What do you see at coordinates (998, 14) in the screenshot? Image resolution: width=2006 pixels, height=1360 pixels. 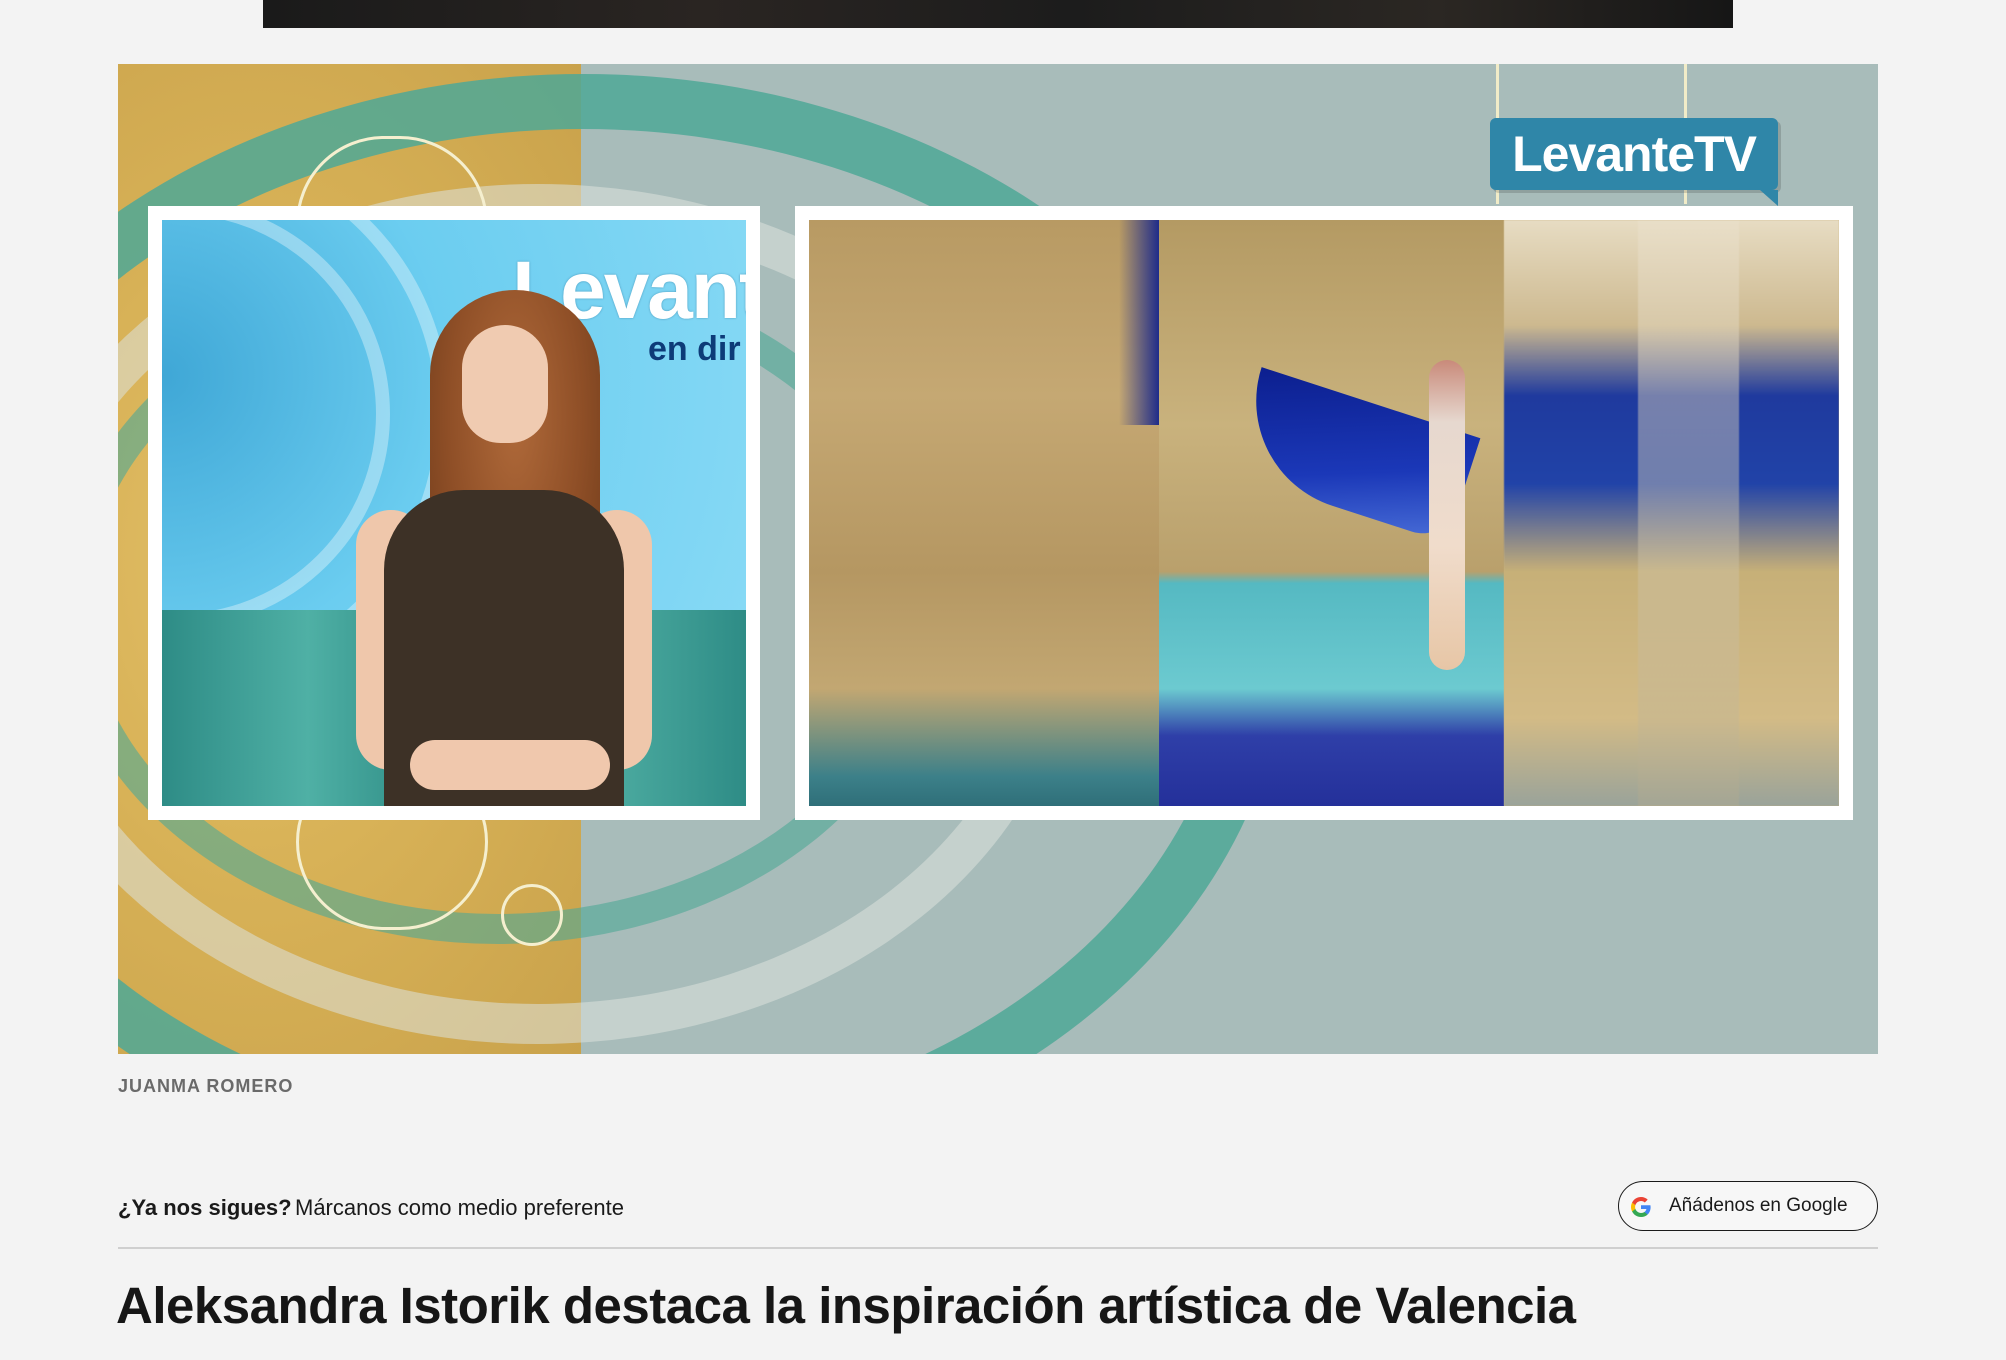 I see `top-ad-strip` at bounding box center [998, 14].